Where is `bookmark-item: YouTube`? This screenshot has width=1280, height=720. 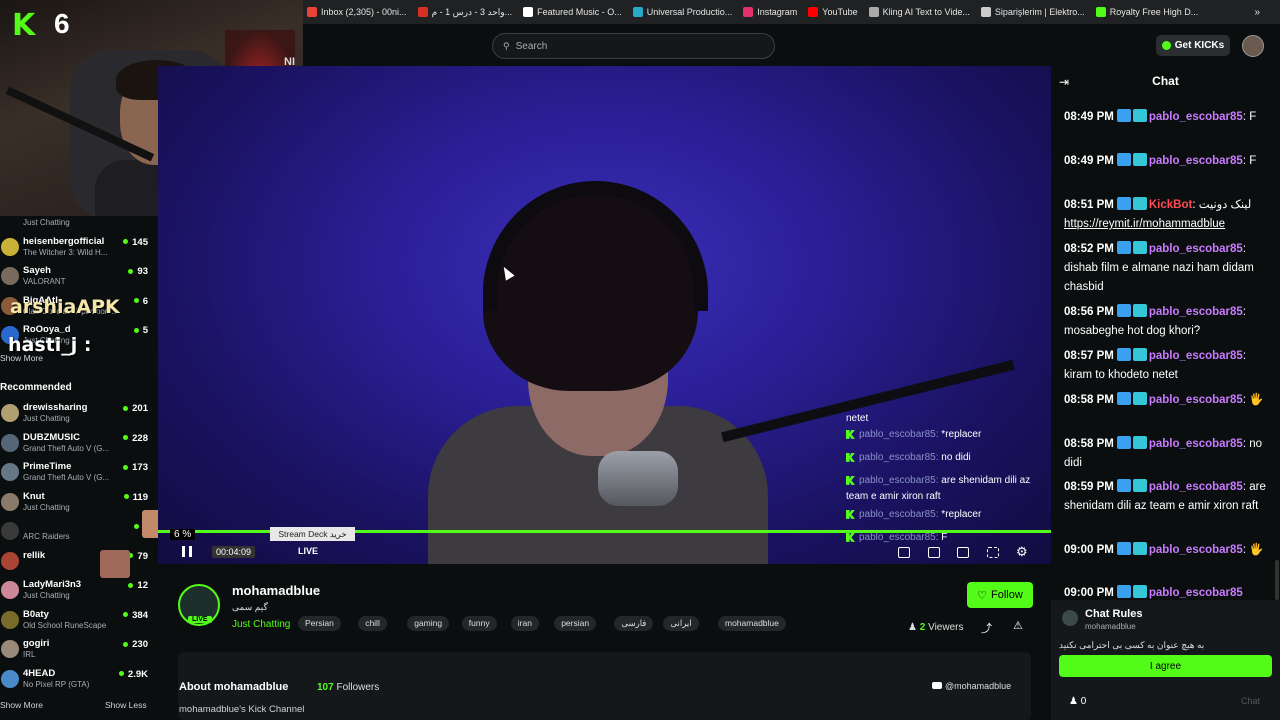 bookmark-item: YouTube is located at coordinates (833, 12).